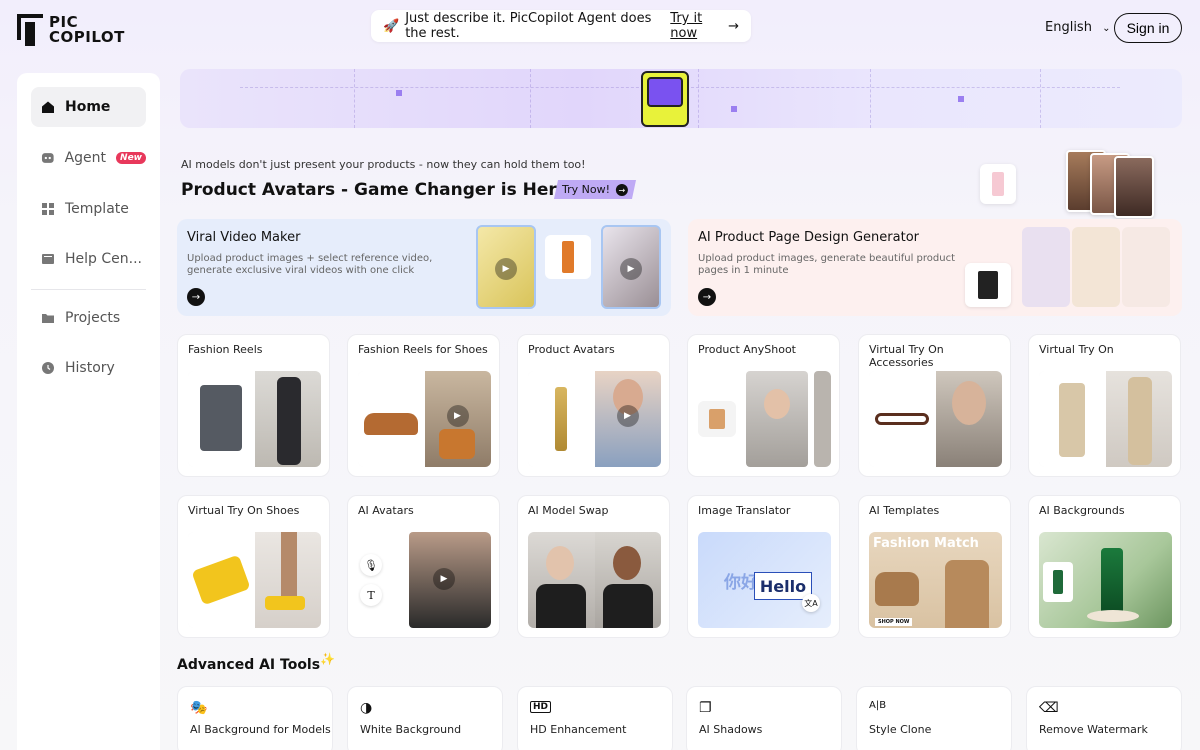  What do you see at coordinates (1068, 27) in the screenshot?
I see `language-label: English` at bounding box center [1068, 27].